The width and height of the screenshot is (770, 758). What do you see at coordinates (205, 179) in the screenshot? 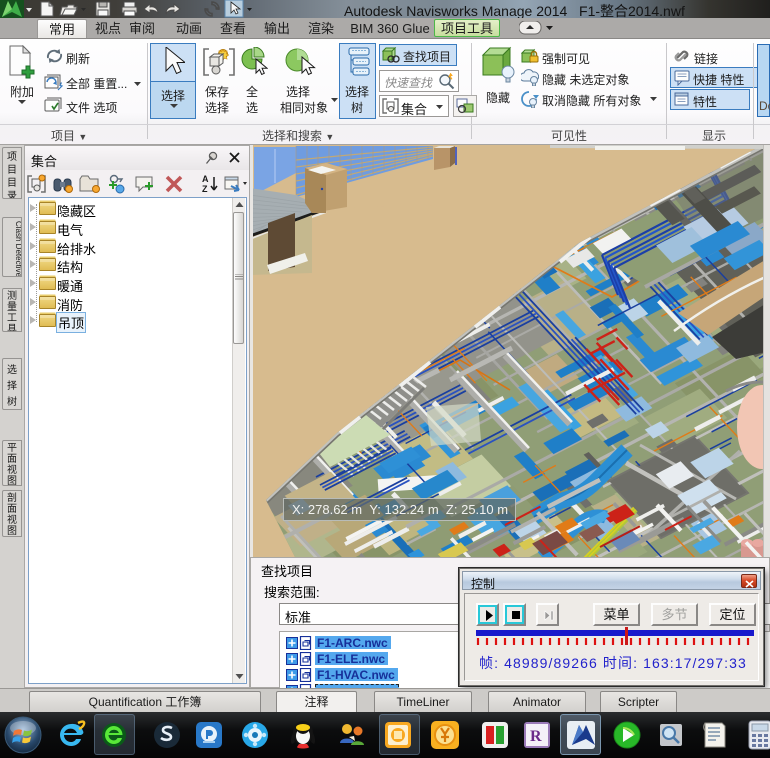
I see `svg-text: A` at bounding box center [205, 179].